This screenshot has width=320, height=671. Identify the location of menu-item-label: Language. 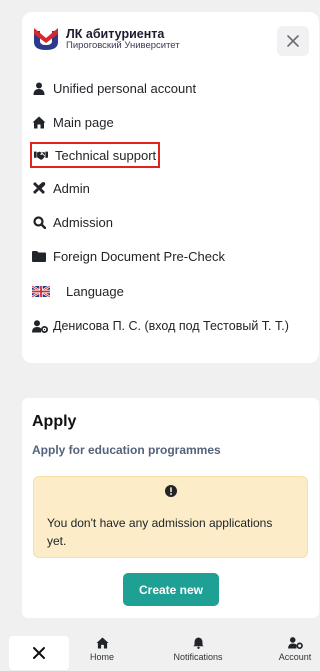
(95, 291).